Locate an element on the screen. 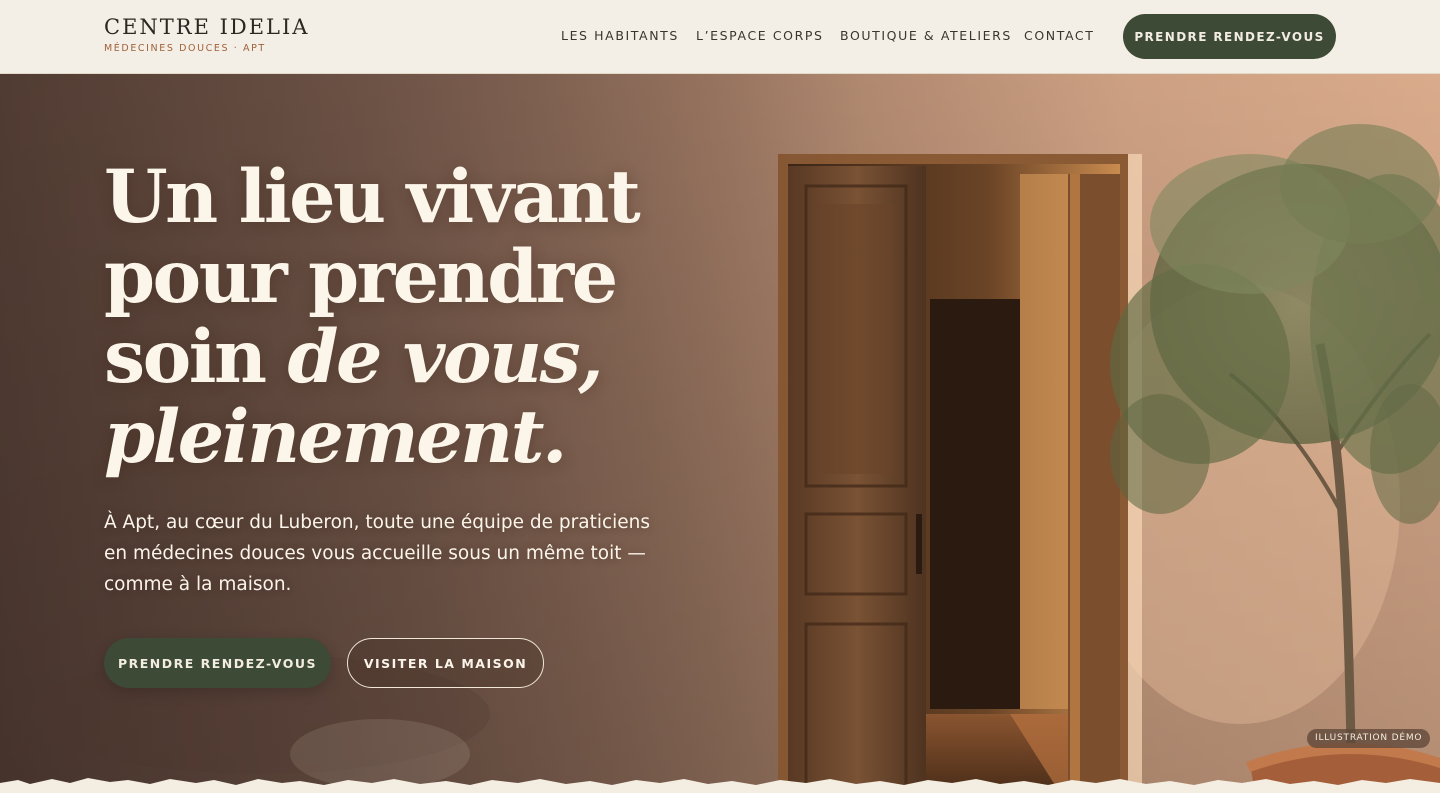 This screenshot has width=1440, height=793. hero-appointment-button: PRENDRE RENDEZ-VOUS is located at coordinates (217, 663).